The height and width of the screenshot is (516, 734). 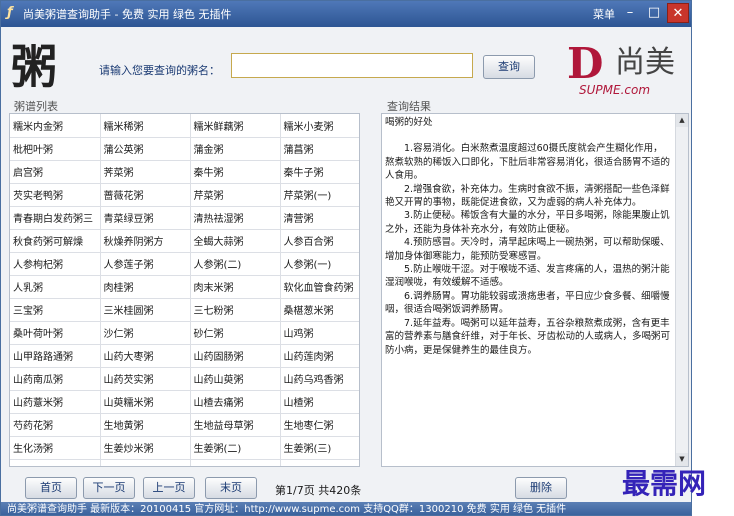 What do you see at coordinates (231, 488) in the screenshot?
I see `last-page-button: 末页` at bounding box center [231, 488].